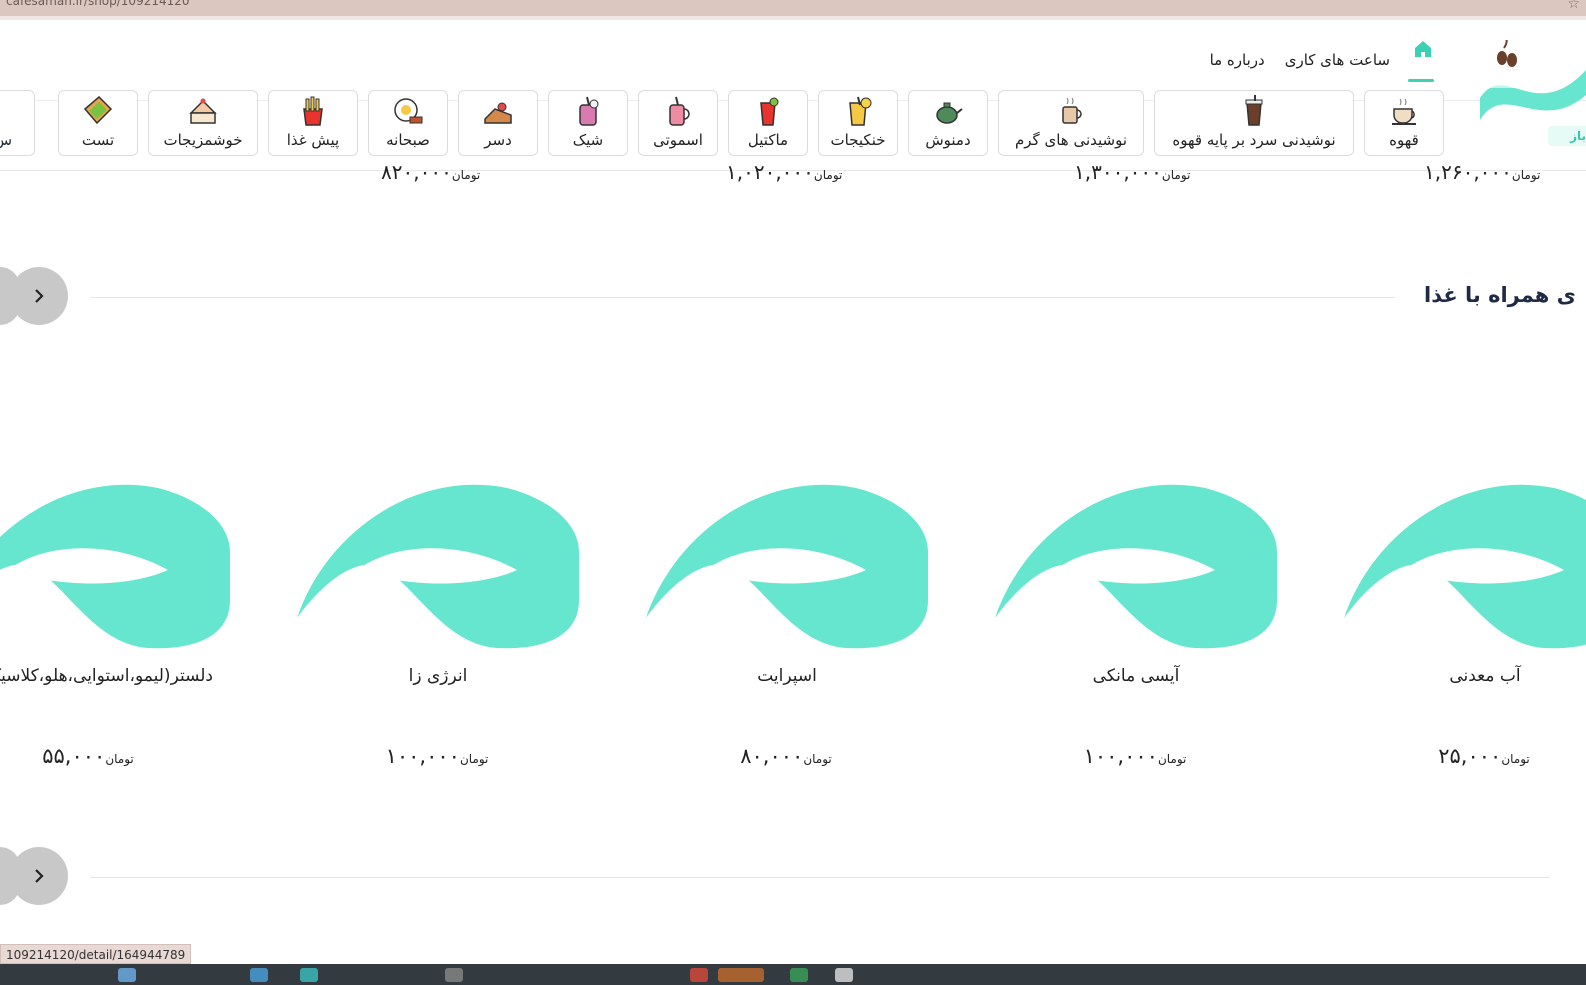 Image resolution: width=1586 pixels, height=985 pixels. I want to click on category-dessert: دسر, so click(498, 123).